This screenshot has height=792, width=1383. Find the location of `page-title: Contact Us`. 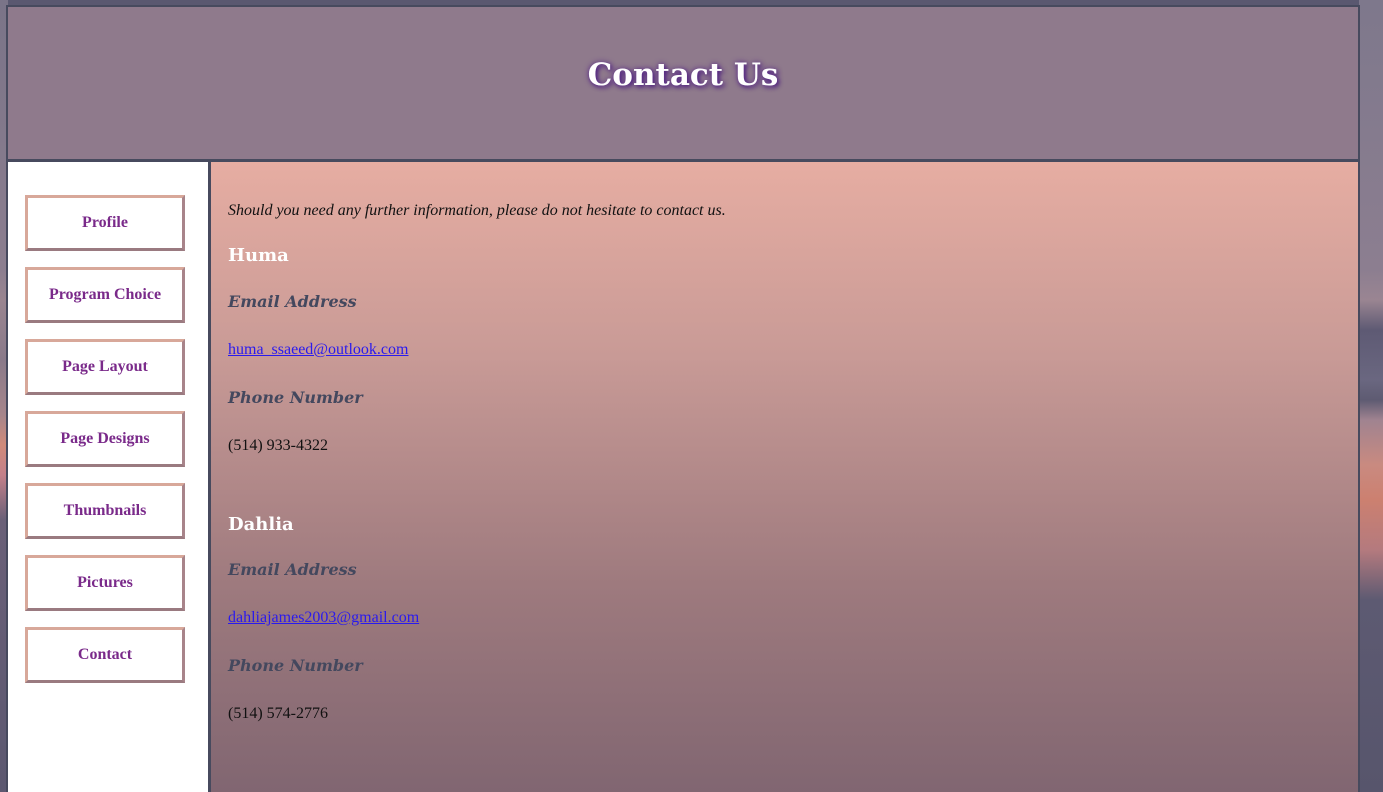

page-title: Contact Us is located at coordinates (683, 75).